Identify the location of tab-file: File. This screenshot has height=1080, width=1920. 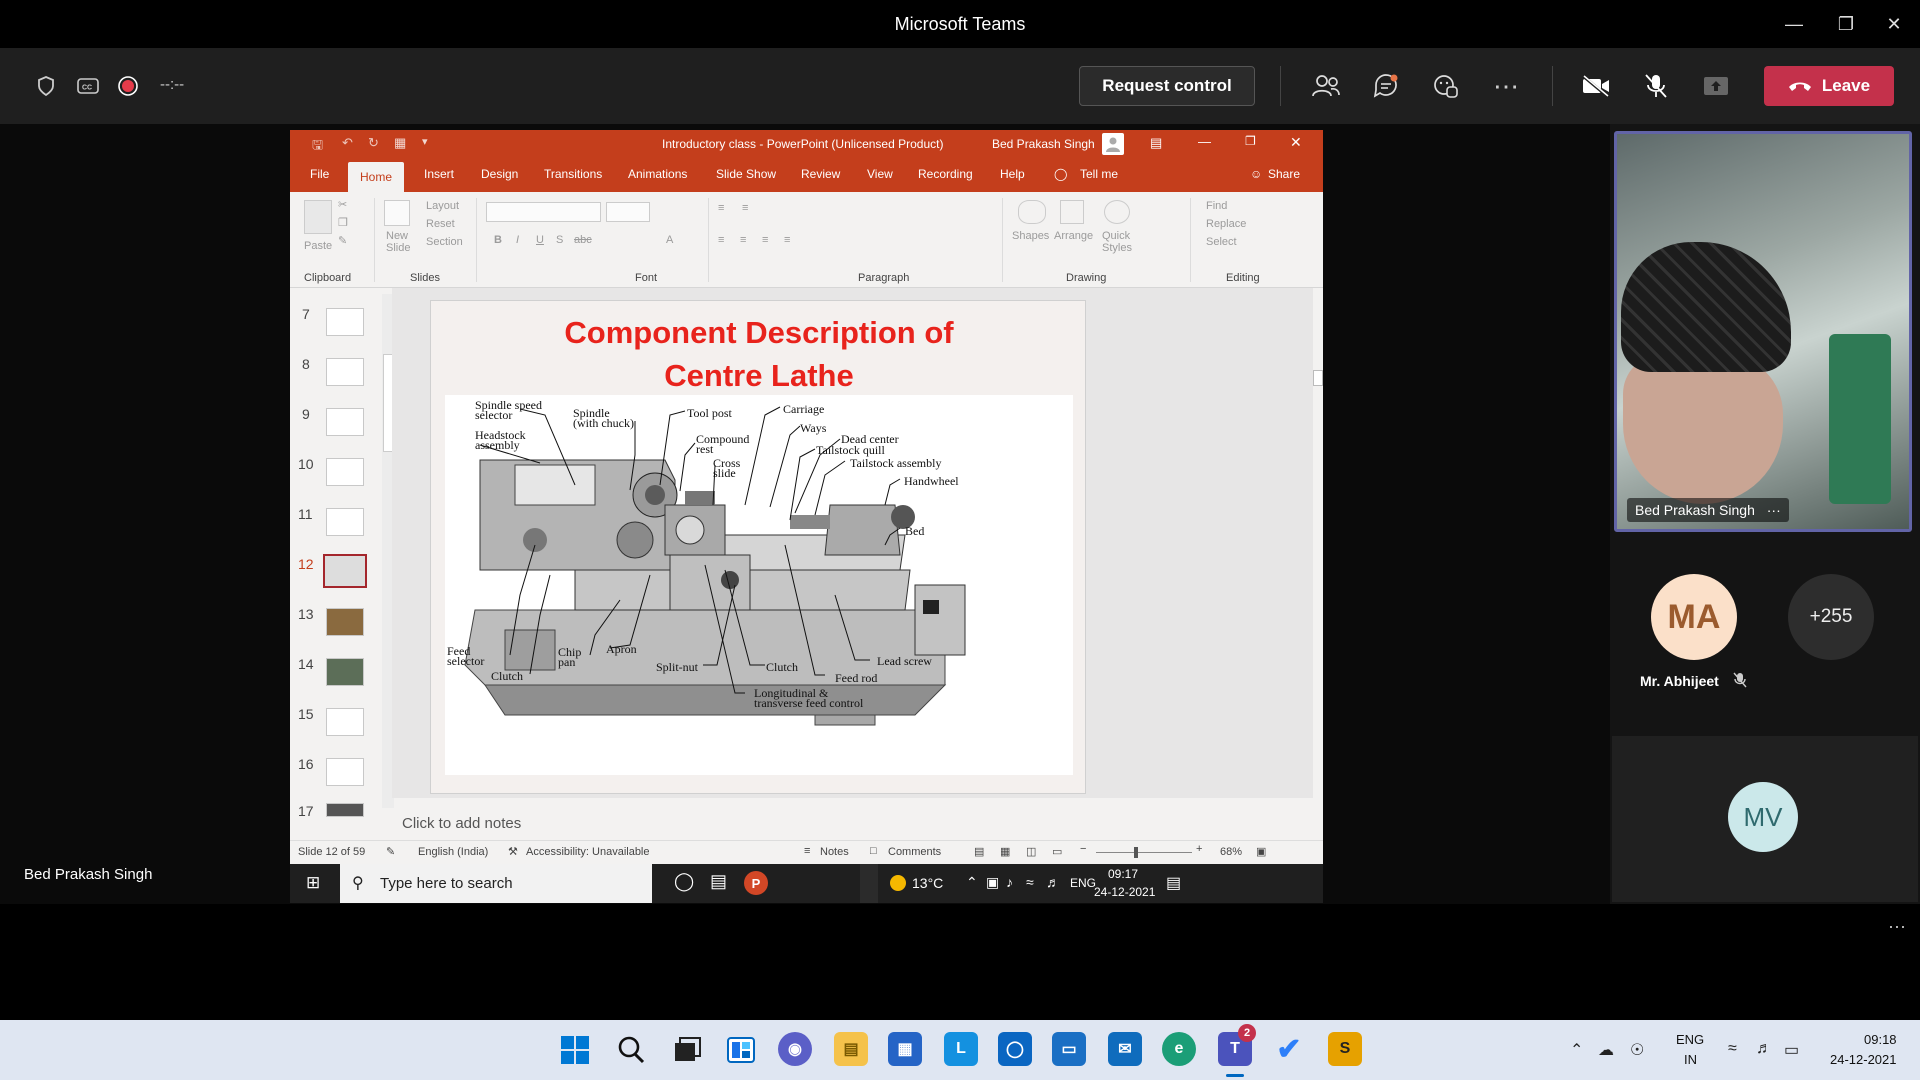
(319, 174).